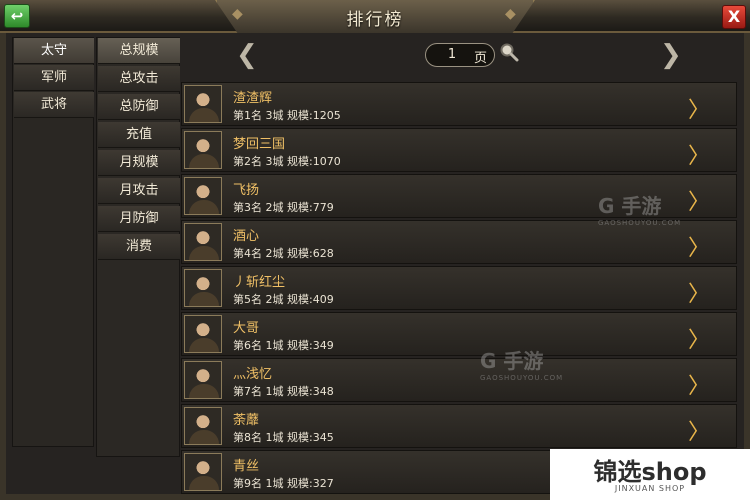 The width and height of the screenshot is (750, 500). Describe the element at coordinates (283, 253) in the screenshot. I see `player-rank-info: 第4名 2城 规模:628` at that location.